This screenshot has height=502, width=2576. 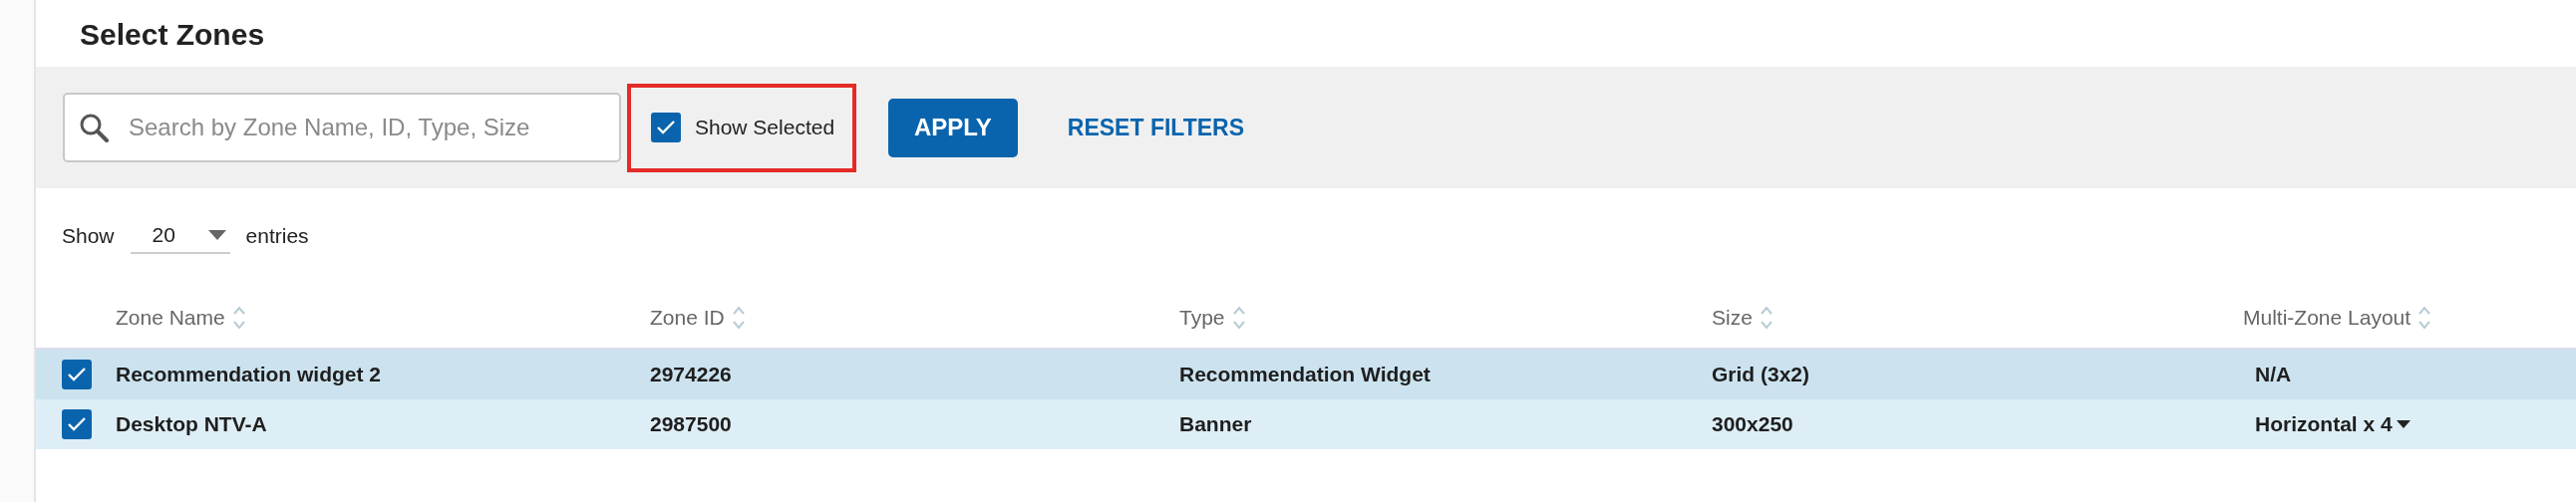 What do you see at coordinates (249, 374) in the screenshot?
I see `table-cell: Recommendation widget 2` at bounding box center [249, 374].